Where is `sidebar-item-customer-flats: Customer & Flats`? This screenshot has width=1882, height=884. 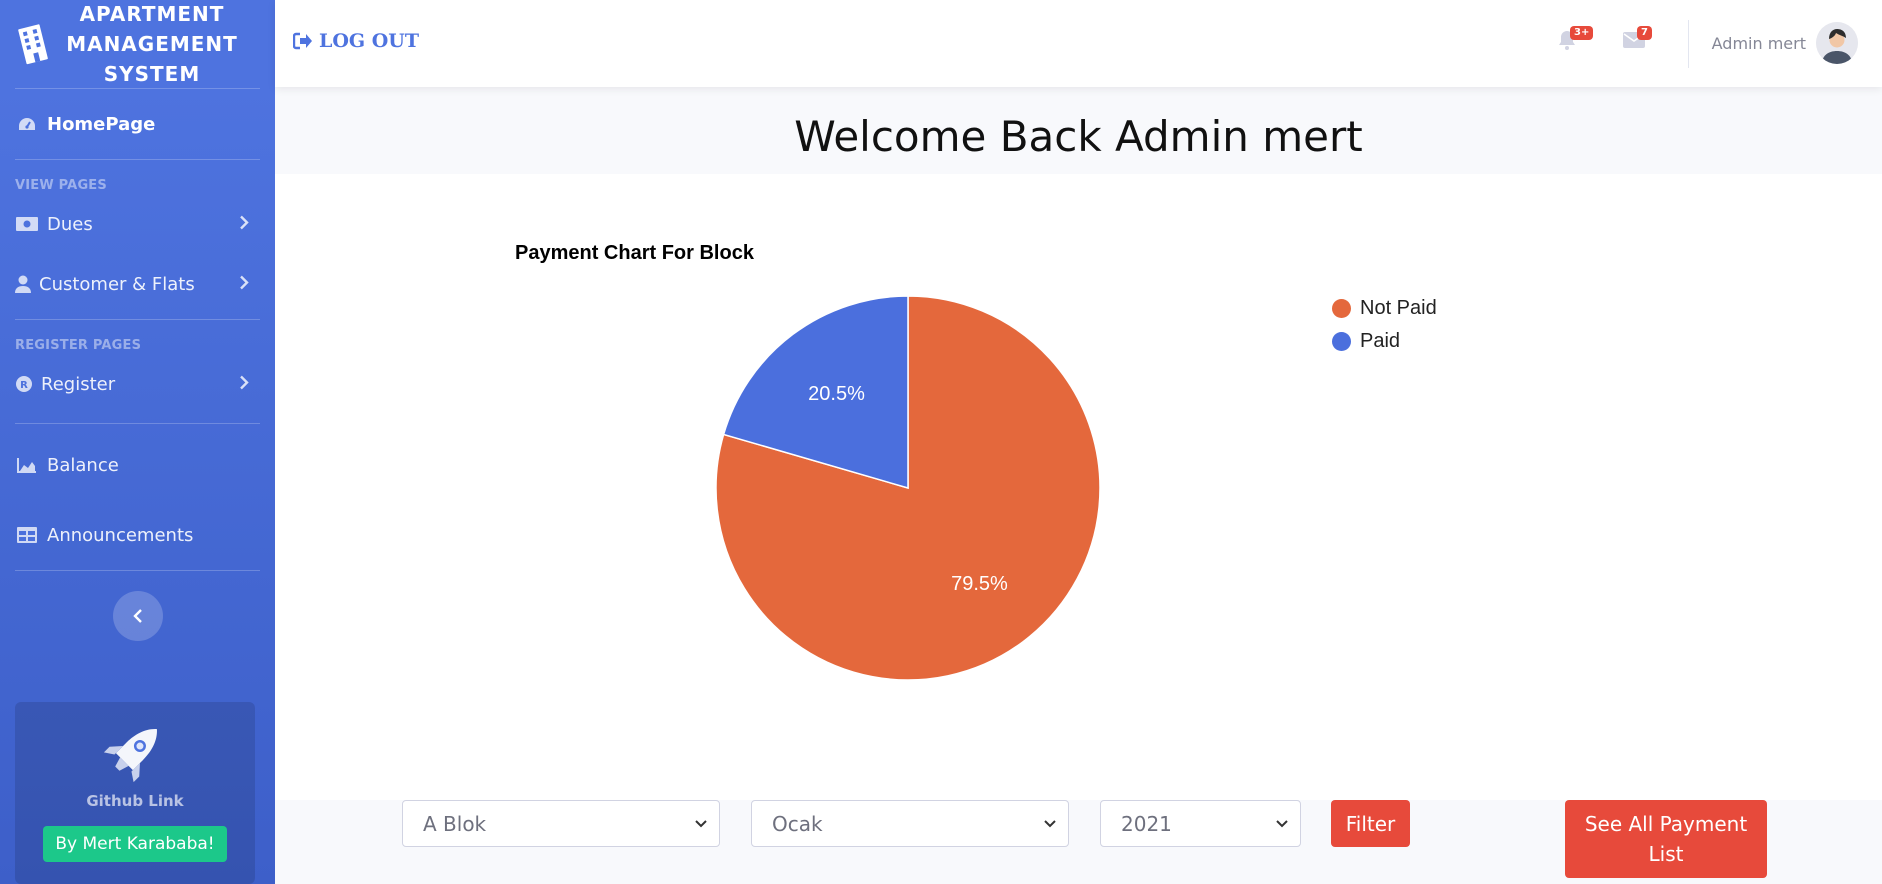
sidebar-item-customer-flats: Customer & Flats is located at coordinates (137, 284).